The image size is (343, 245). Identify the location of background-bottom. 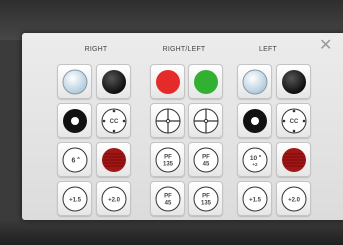
(171, 232).